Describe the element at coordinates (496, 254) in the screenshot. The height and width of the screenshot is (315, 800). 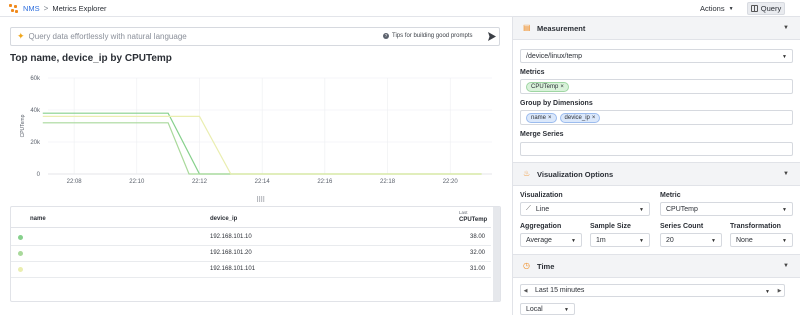
I see `table-scrollbar` at that location.